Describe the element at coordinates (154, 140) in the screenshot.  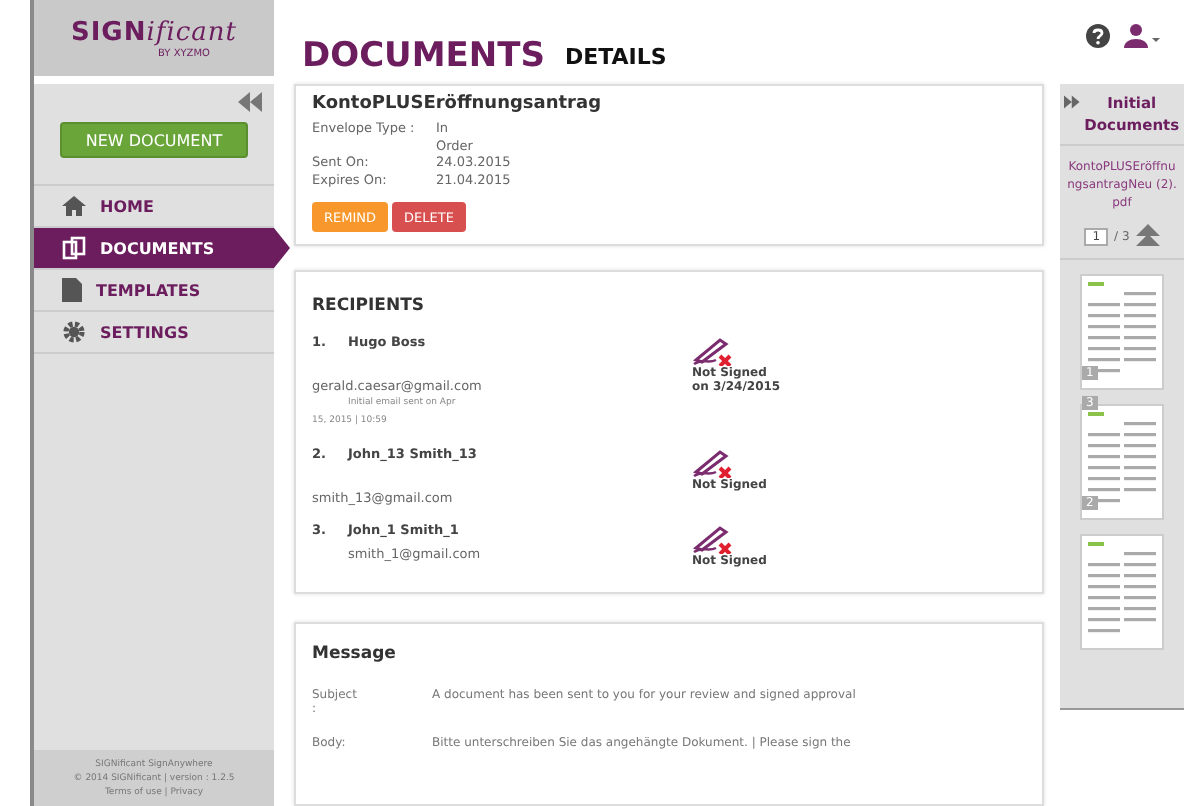
I see `new-document-button: NEW DOCUMENT` at that location.